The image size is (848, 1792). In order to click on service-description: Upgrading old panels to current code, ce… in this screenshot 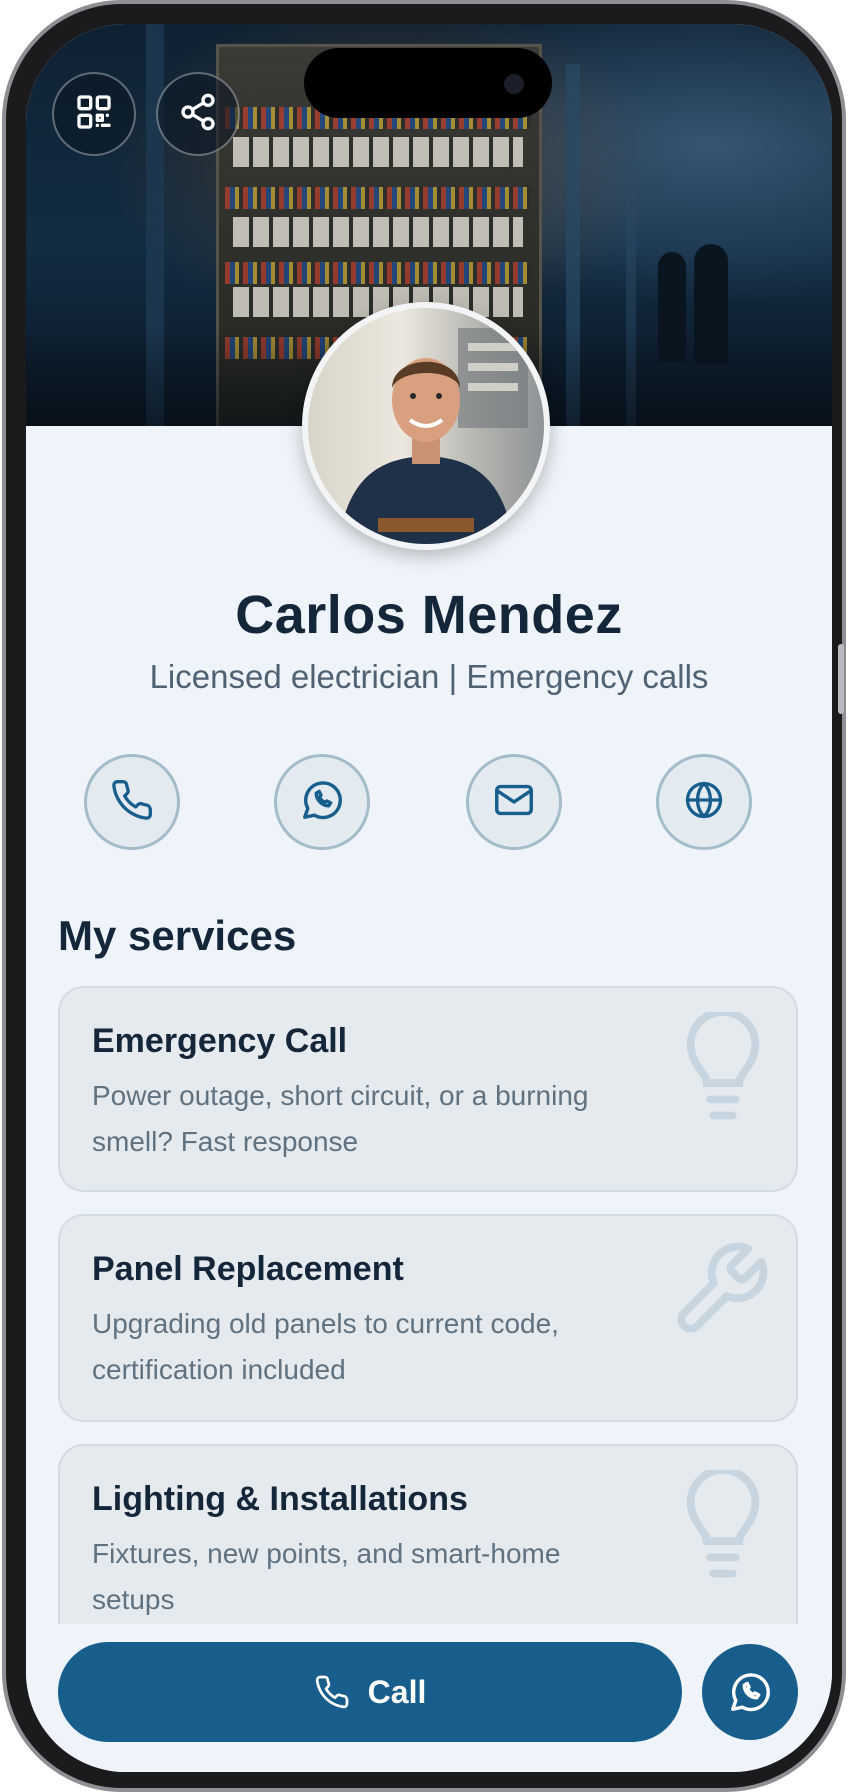, I will do `click(325, 1346)`.